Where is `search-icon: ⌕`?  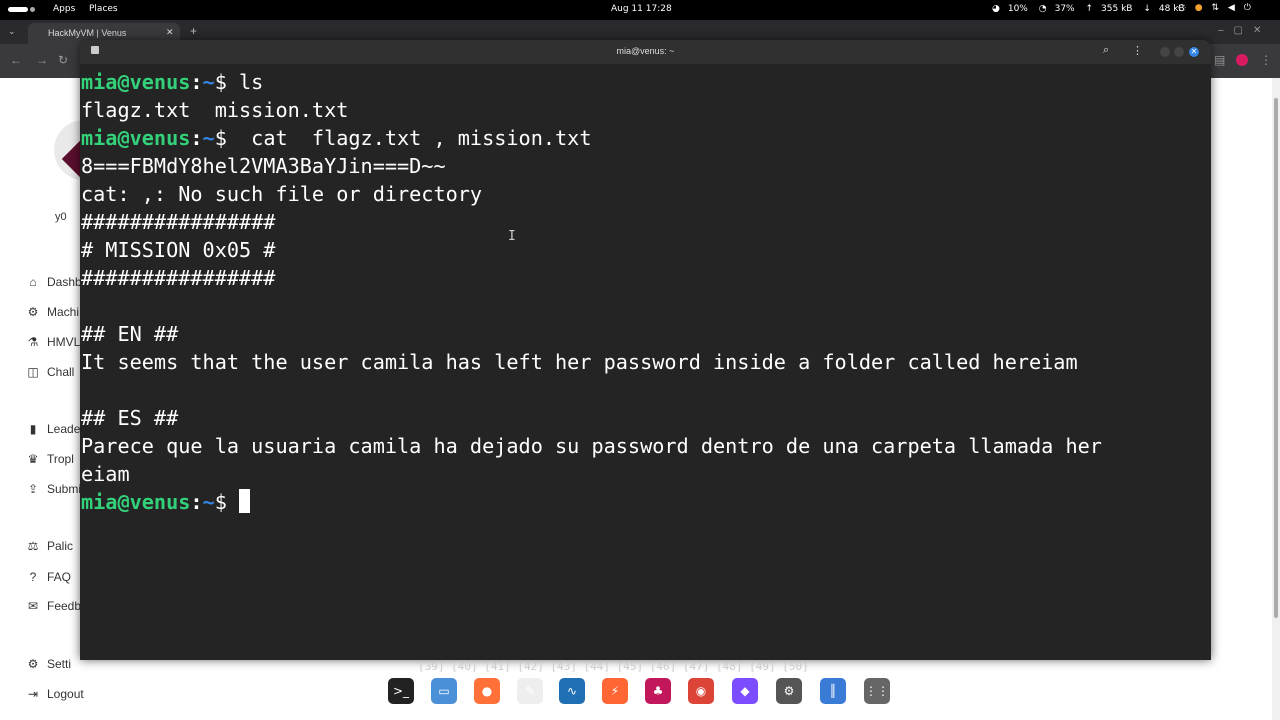 search-icon: ⌕ is located at coordinates (1106, 50).